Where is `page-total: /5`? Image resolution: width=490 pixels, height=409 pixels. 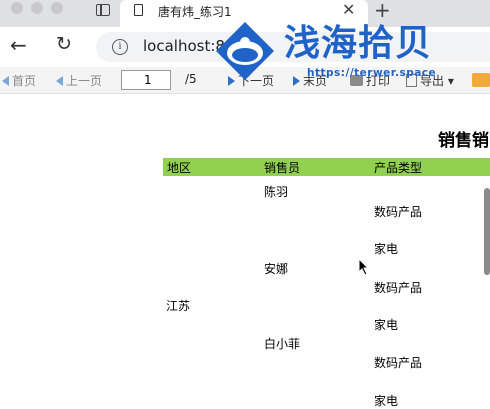
page-total: /5 is located at coordinates (191, 79).